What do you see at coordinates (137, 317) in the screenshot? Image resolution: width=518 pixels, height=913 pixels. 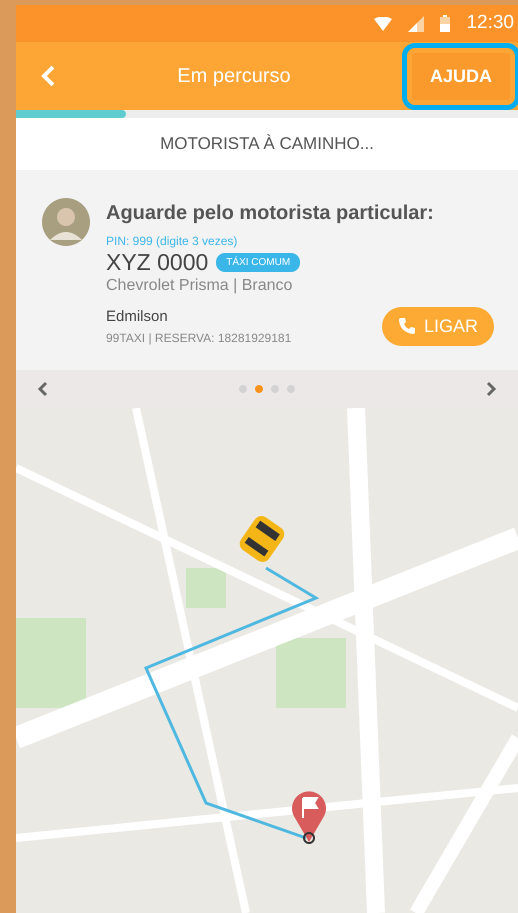 I see `driver-name: Edmilson` at bounding box center [137, 317].